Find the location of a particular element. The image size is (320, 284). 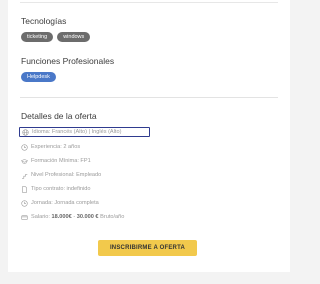

funciones-title: Funciones Profesionales is located at coordinates (68, 61).